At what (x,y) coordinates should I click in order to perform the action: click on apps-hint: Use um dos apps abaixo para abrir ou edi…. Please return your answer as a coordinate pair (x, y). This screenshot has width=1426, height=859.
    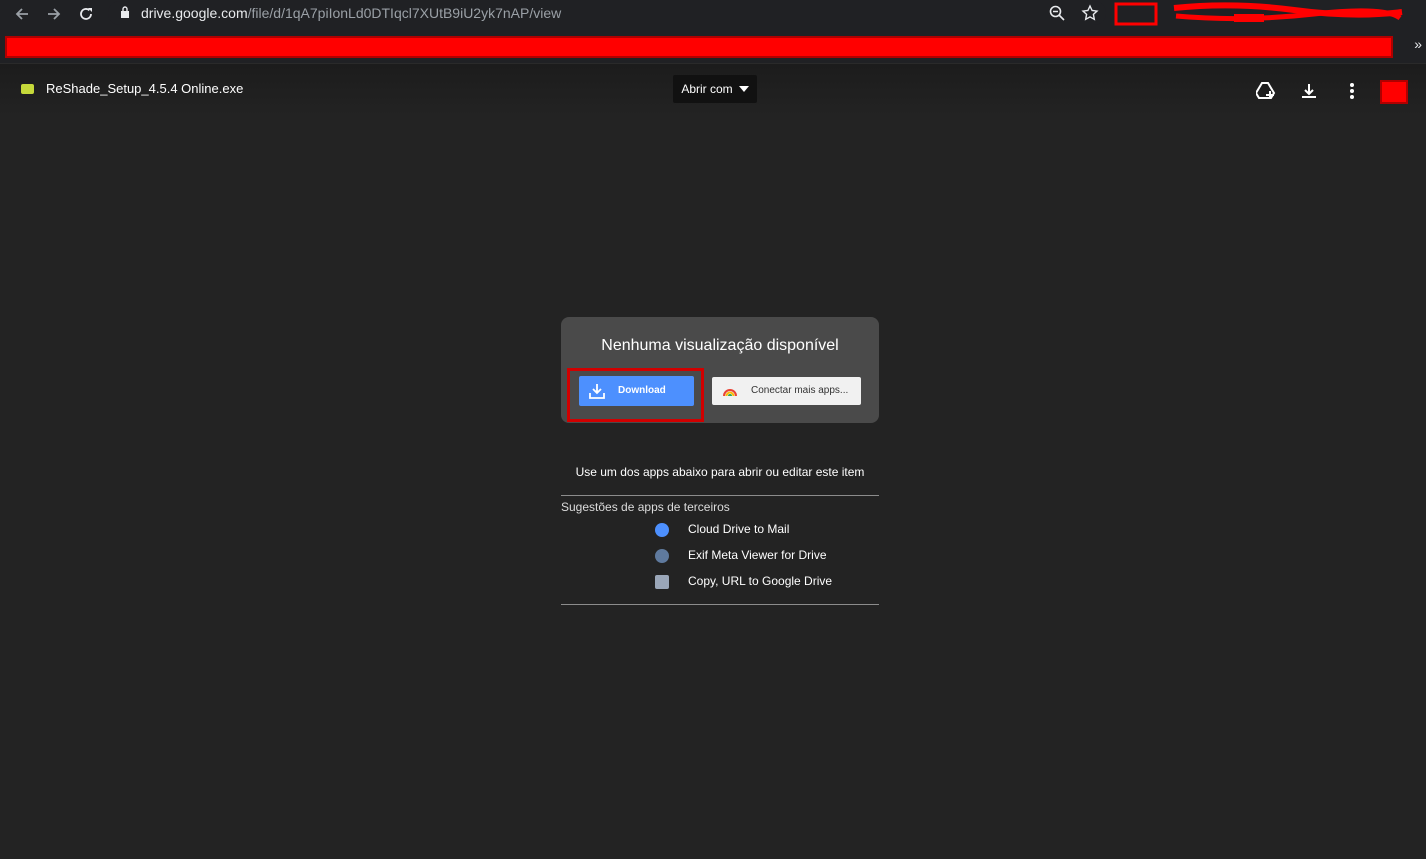
    Looking at the image, I should click on (720, 472).